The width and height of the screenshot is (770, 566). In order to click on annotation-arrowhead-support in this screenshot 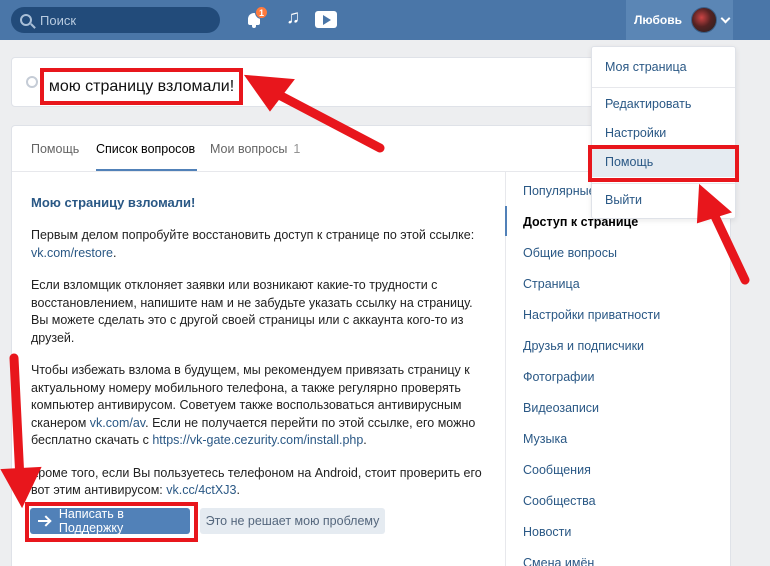, I will do `click(21, 487)`.